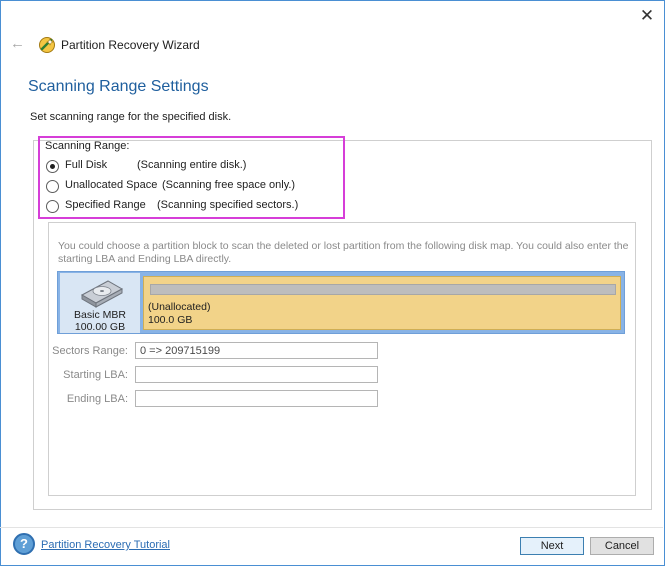 This screenshot has height=566, width=665. I want to click on partition-size: 100.0 GB, so click(170, 320).